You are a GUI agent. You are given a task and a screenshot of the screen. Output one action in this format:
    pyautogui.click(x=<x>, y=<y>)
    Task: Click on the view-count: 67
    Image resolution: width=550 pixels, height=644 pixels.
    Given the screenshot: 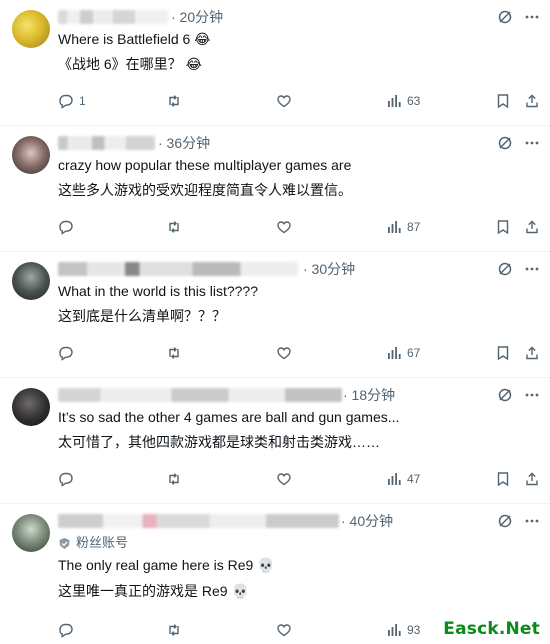 What is the action you would take?
    pyautogui.click(x=414, y=353)
    